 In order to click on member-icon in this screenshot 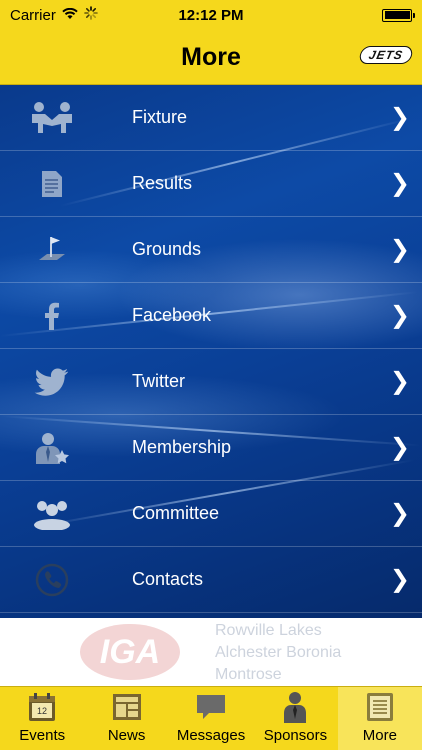, I will do `click(52, 448)`.